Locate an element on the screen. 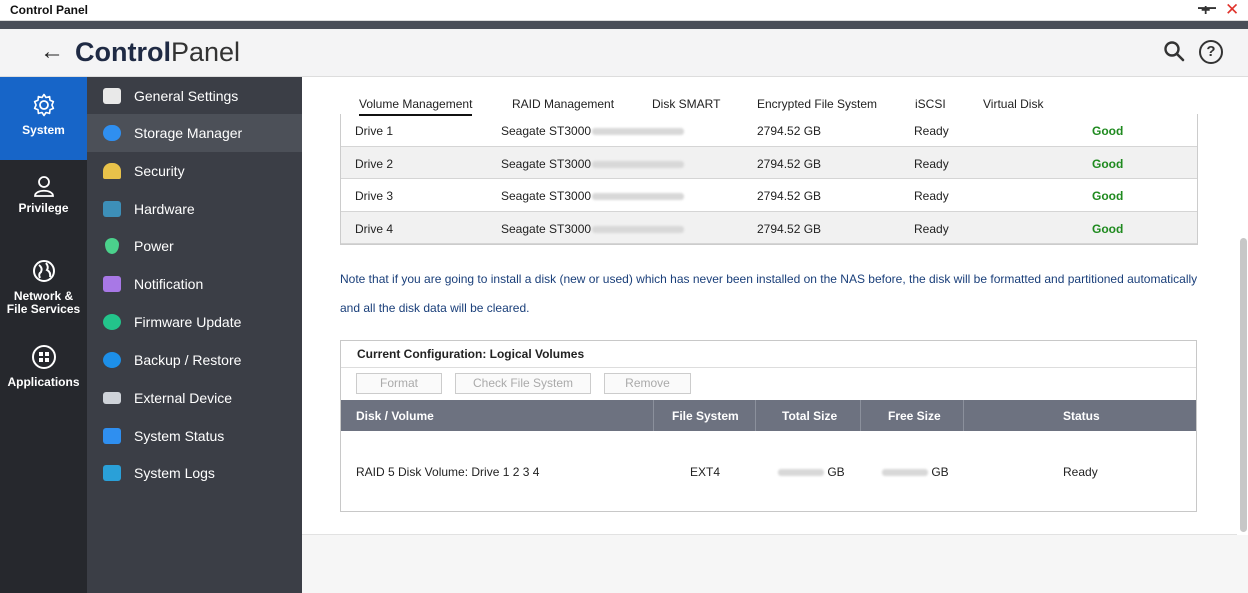 The height and width of the screenshot is (593, 1248). submenu-system-status: System Status is located at coordinates (194, 436).